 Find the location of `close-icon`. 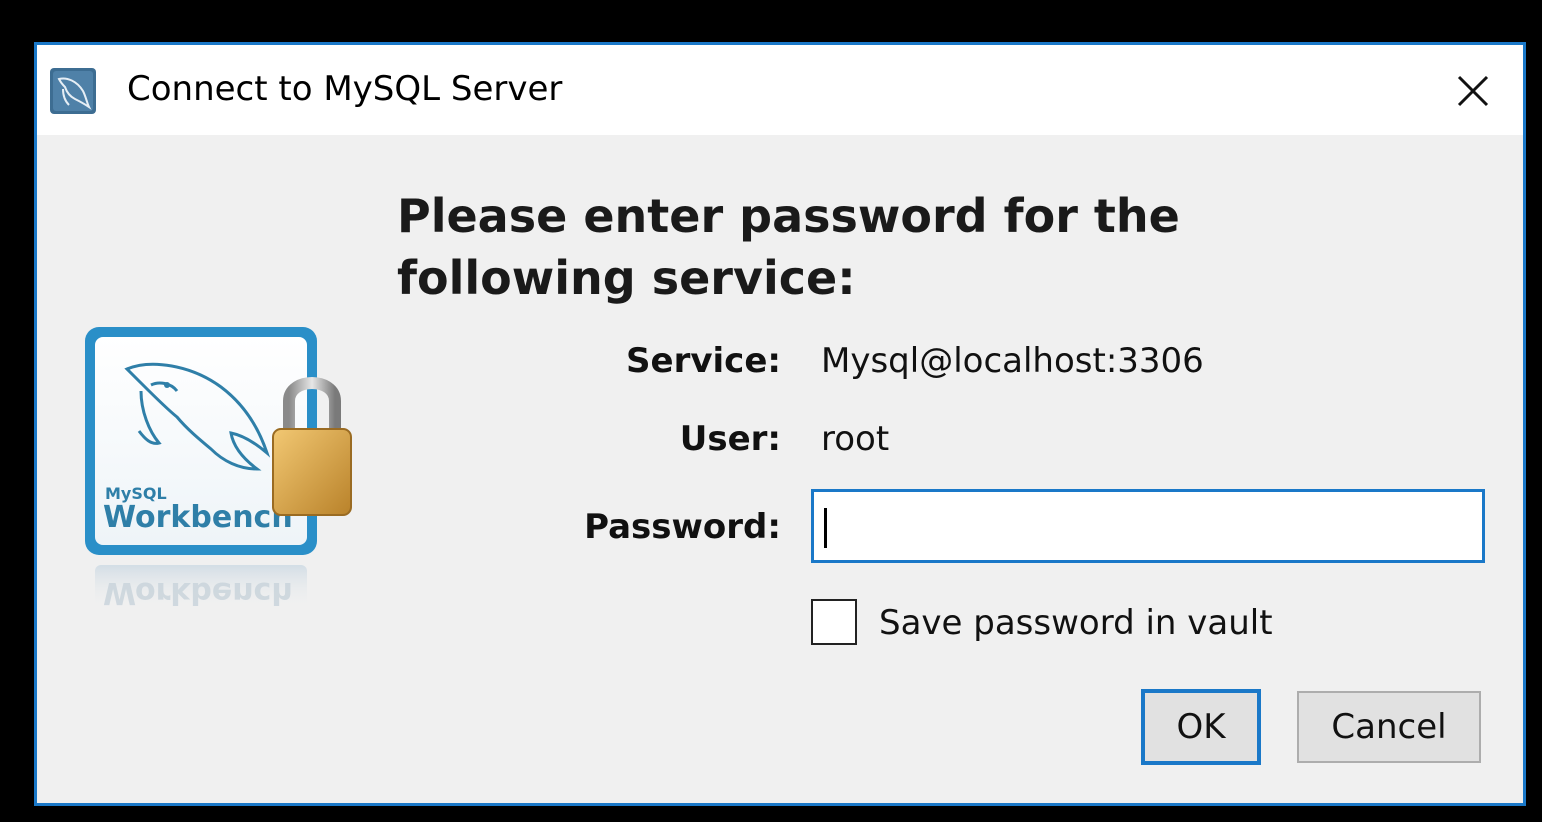

close-icon is located at coordinates (1473, 91).